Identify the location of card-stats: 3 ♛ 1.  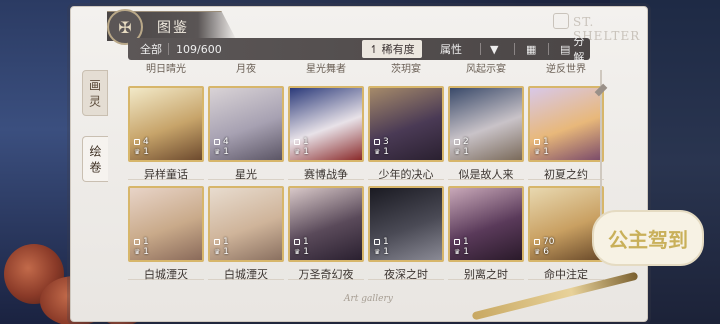
(381, 147).